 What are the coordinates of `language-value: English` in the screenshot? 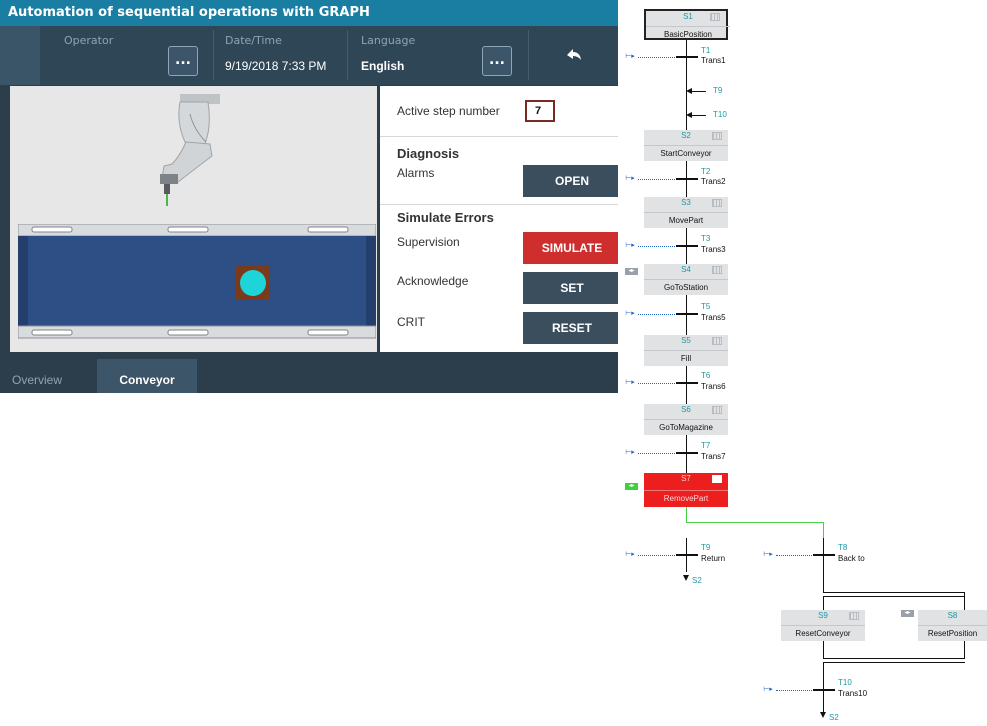 It's located at (383, 66).